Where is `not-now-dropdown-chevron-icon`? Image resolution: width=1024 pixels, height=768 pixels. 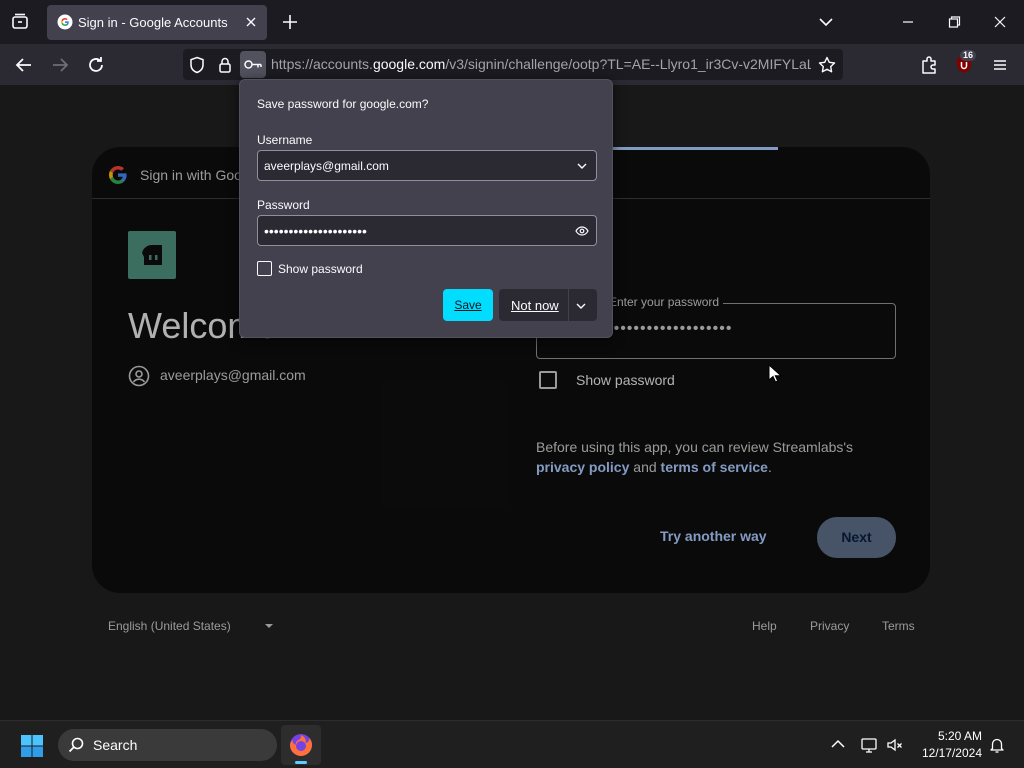 not-now-dropdown-chevron-icon is located at coordinates (581, 305).